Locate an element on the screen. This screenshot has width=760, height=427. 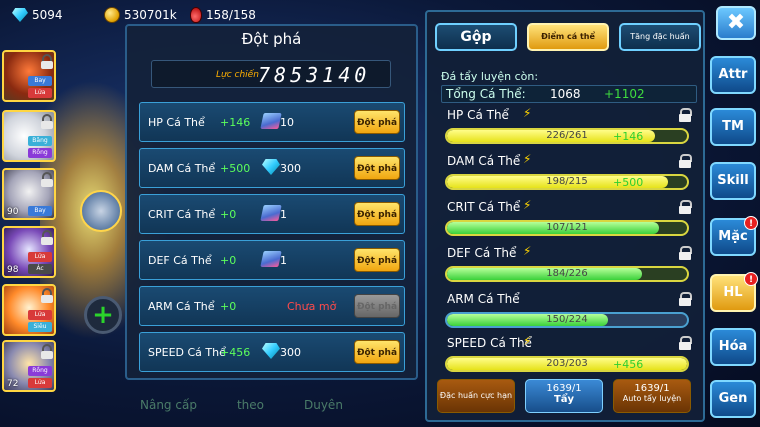
wash-button: 1639/1 Tẩy is located at coordinates (564, 396).